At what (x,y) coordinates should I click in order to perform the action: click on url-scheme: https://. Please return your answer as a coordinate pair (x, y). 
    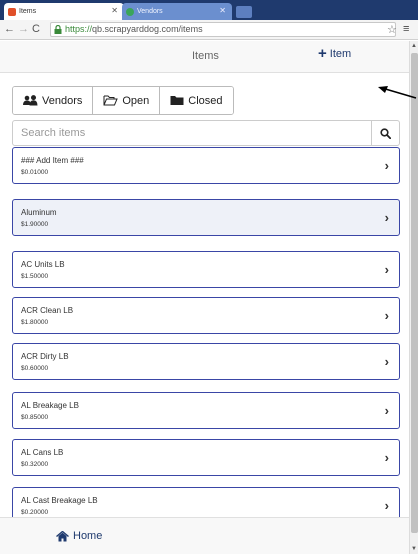
    Looking at the image, I should click on (79, 29).